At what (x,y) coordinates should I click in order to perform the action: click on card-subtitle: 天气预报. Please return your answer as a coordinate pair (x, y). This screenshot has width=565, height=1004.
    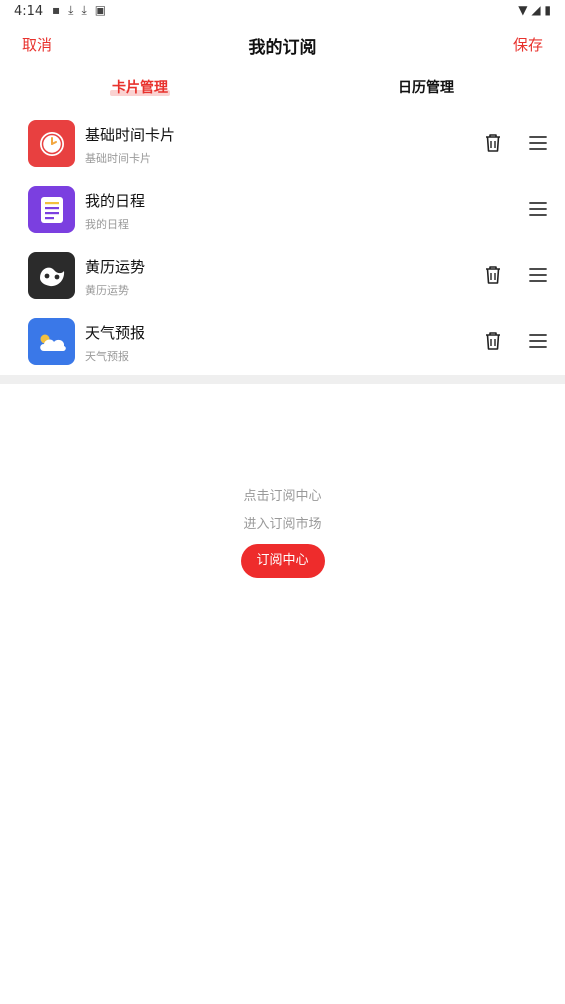
    Looking at the image, I should click on (107, 356).